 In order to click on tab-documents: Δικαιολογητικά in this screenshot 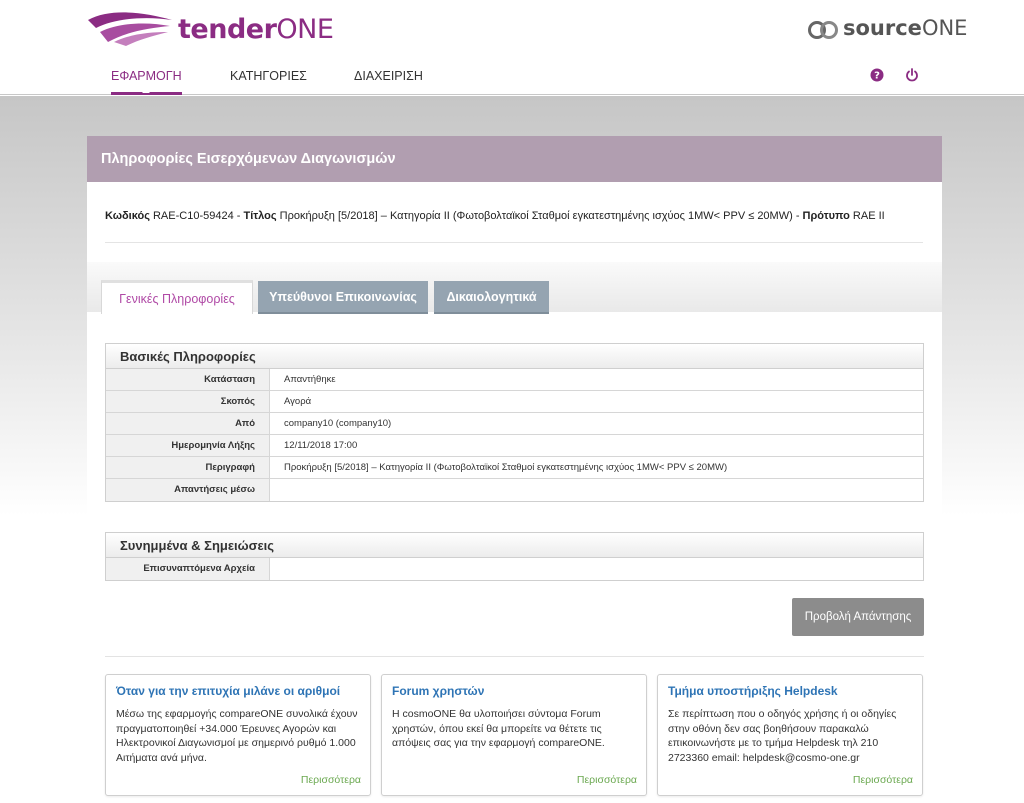, I will do `click(491, 297)`.